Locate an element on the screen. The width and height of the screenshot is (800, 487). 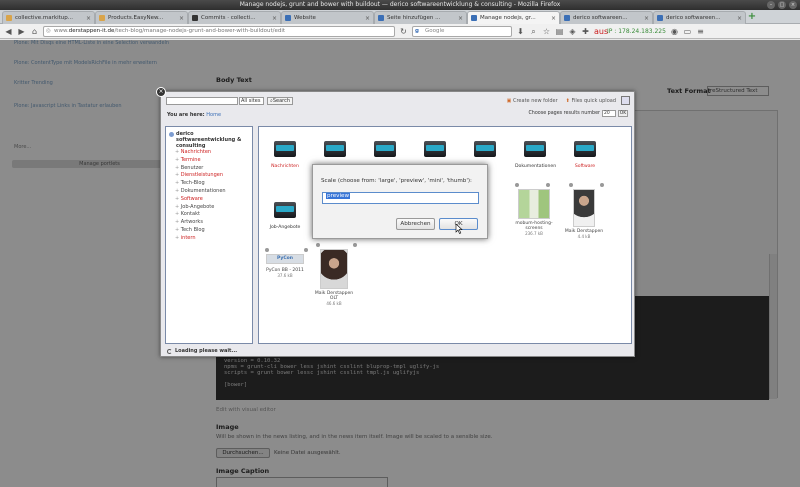
forward-icon: ▶ is located at coordinates (21, 31).